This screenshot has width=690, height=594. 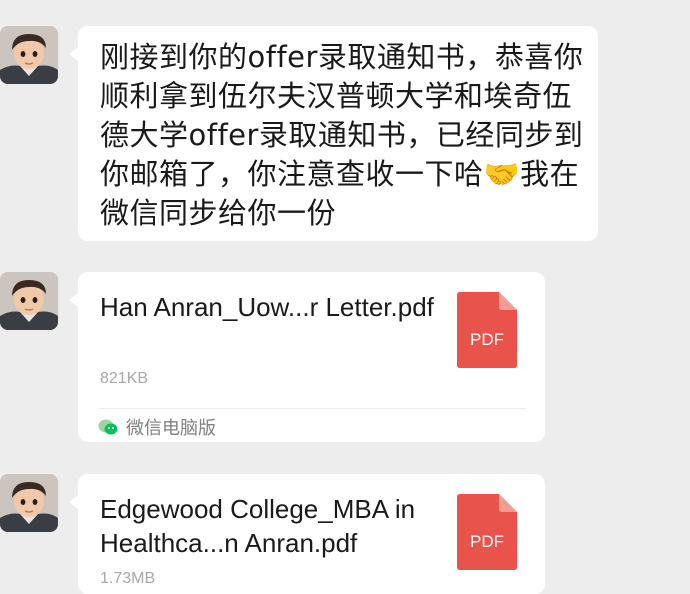 I want to click on file-size: 1.73MB, so click(x=128, y=578).